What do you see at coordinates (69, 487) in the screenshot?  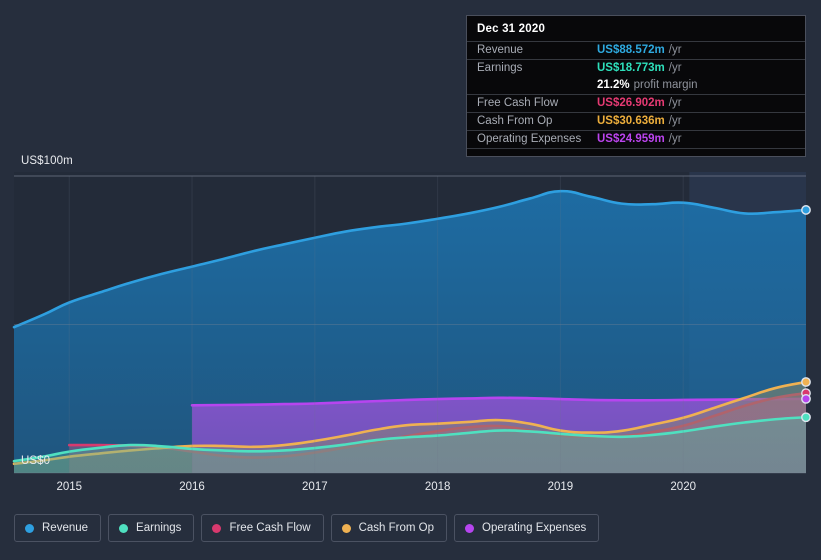 I see `x-axis-tick-2015: 2015` at bounding box center [69, 487].